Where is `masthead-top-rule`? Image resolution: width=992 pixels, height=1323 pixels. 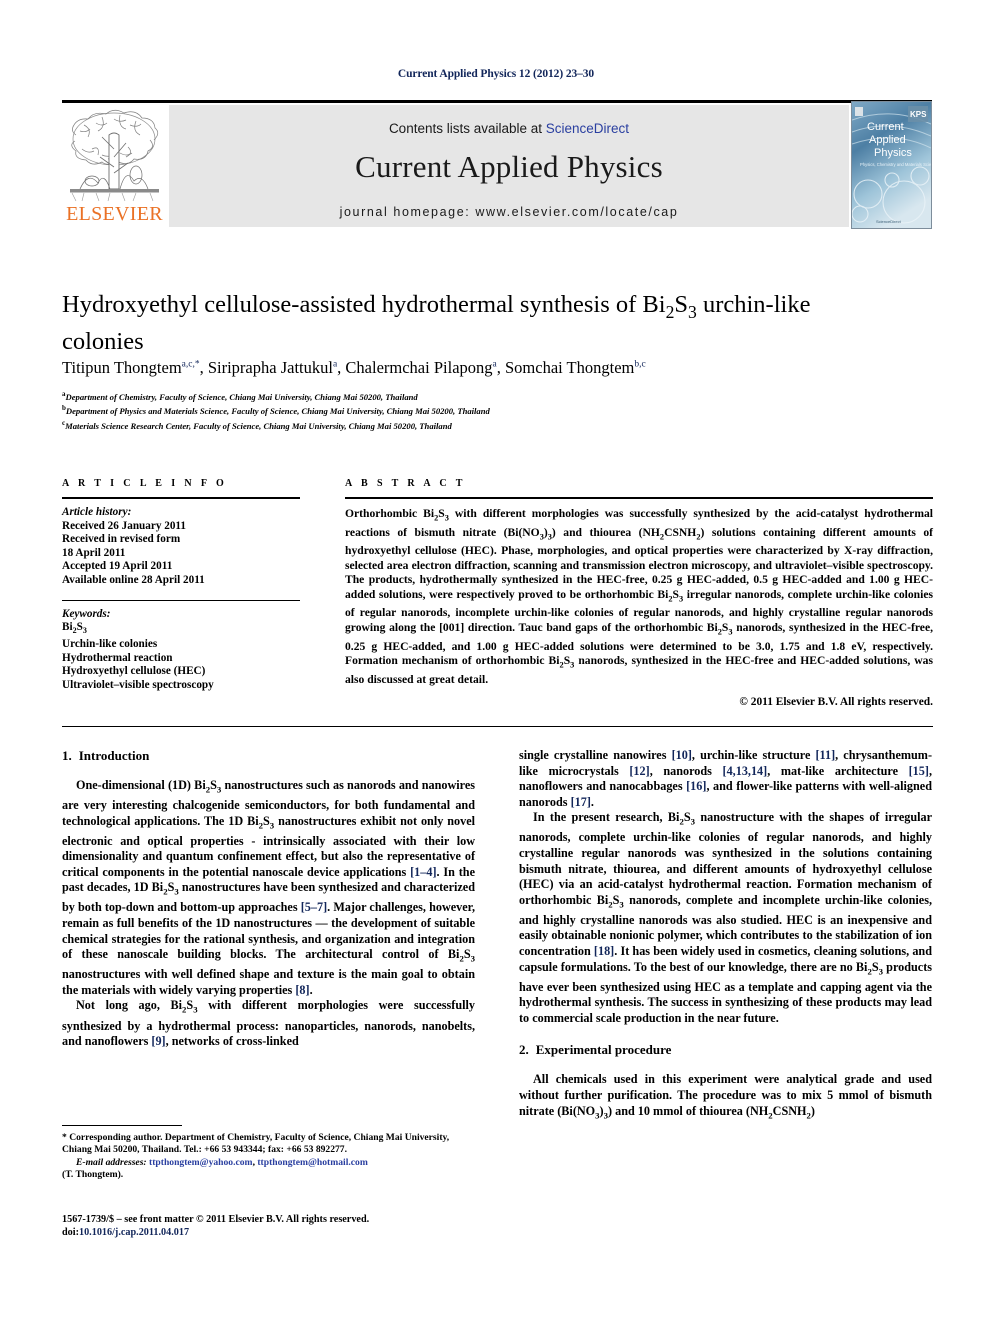
masthead-top-rule is located at coordinates (497, 101).